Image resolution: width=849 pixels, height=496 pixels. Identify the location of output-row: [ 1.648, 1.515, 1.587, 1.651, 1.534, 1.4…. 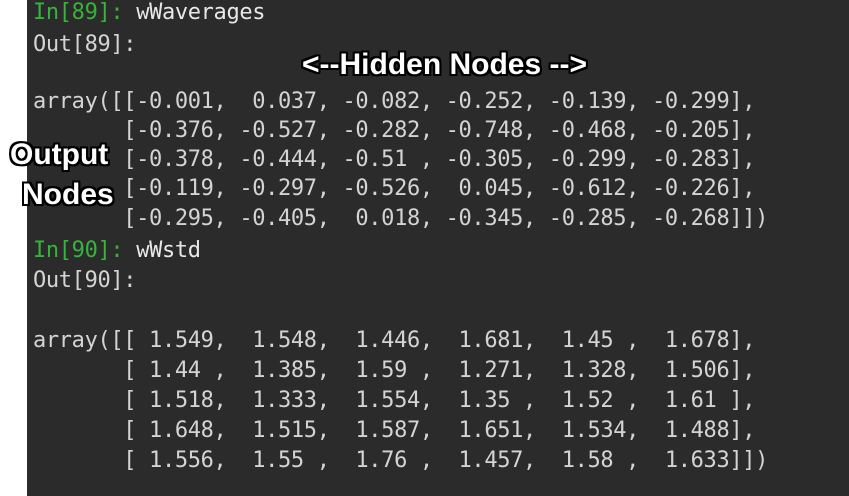
(394, 430).